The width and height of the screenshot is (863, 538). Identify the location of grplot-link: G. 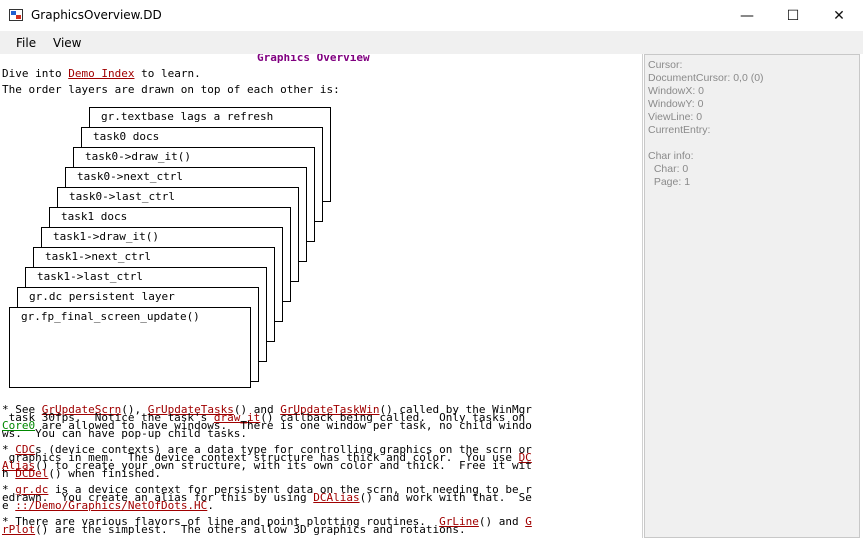
(528, 521).